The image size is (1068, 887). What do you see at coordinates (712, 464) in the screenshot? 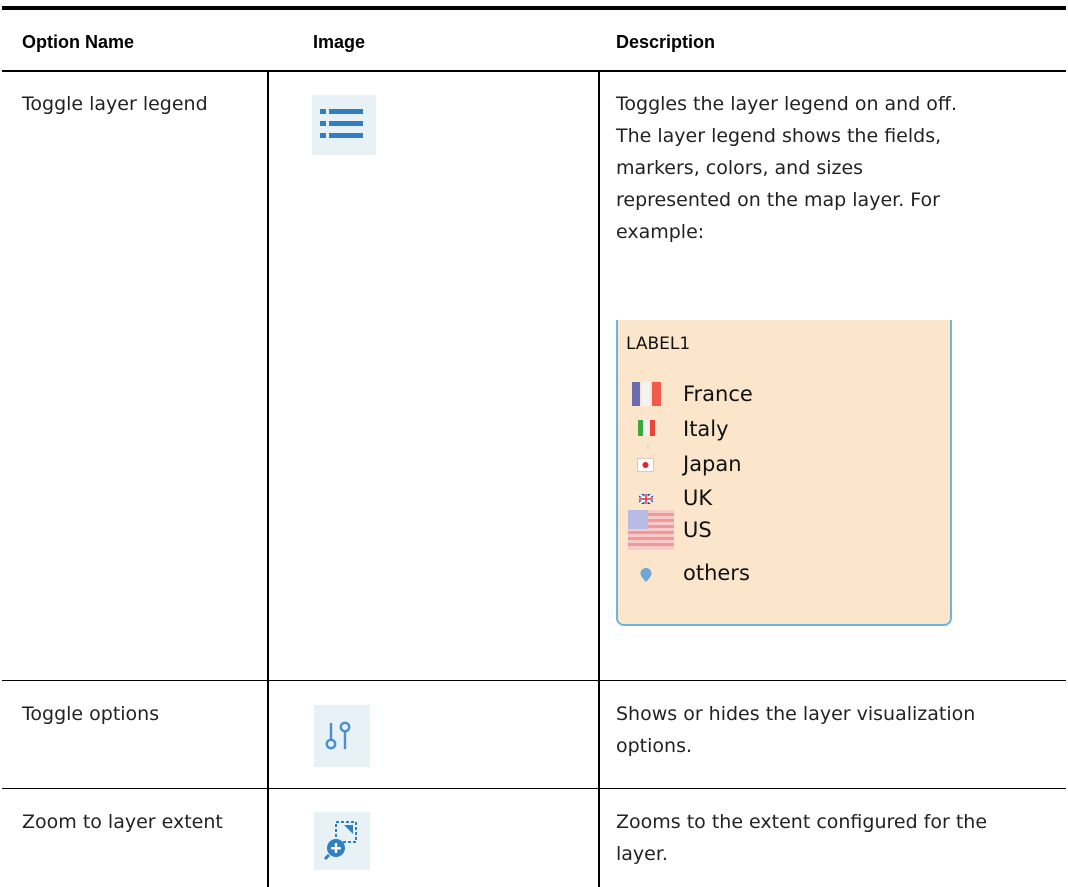
I see `legend-label: Japan` at bounding box center [712, 464].